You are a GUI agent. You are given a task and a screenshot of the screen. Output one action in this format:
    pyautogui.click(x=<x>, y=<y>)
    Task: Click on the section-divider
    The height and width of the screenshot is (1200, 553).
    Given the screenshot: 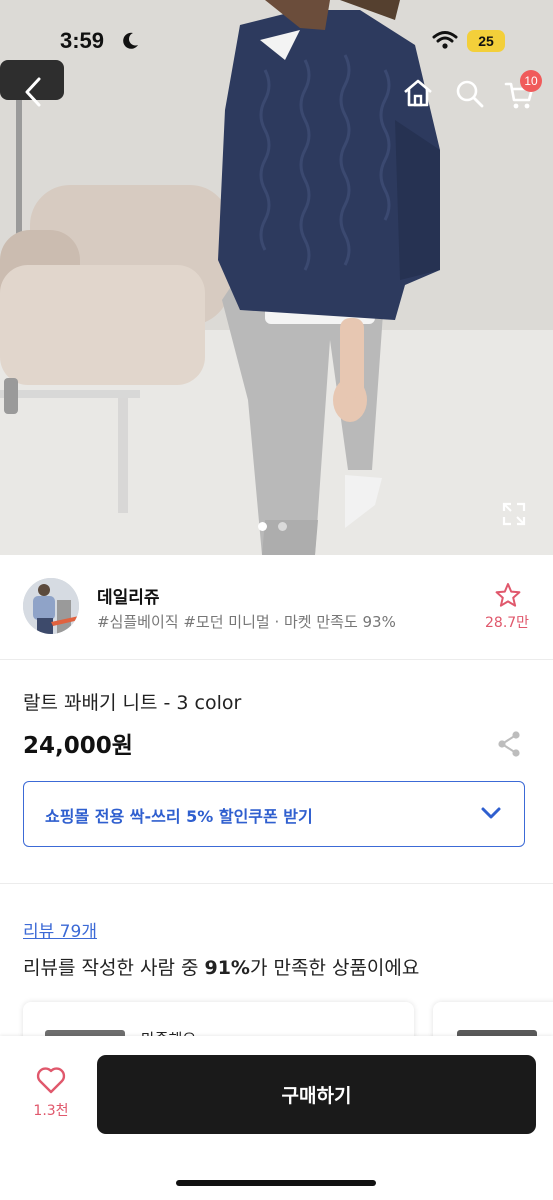 What is the action you would take?
    pyautogui.click(x=276, y=883)
    